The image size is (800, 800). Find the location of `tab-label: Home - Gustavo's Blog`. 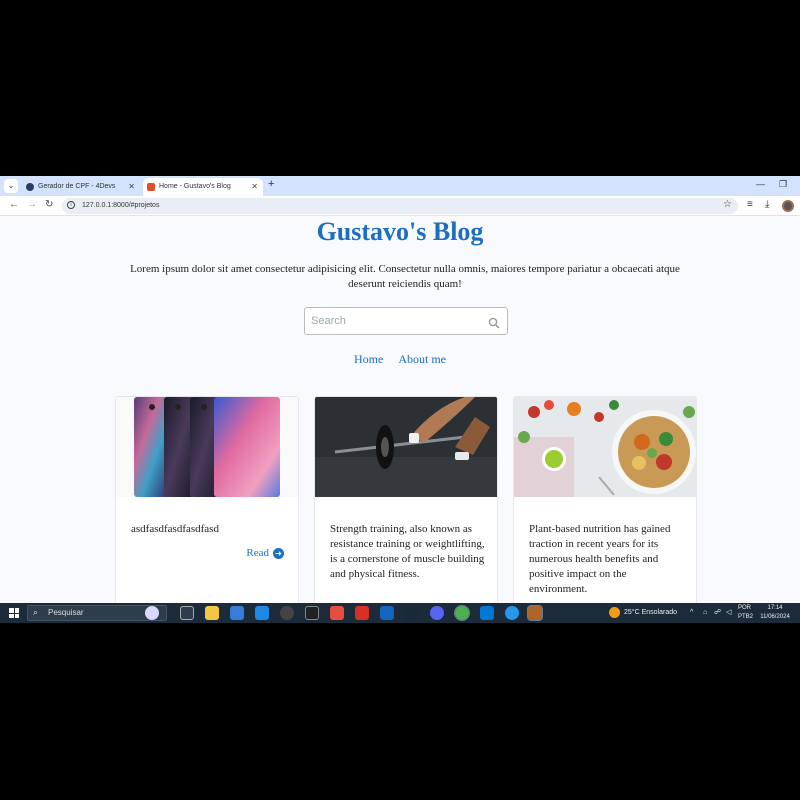

tab-label: Home - Gustavo's Blog is located at coordinates (195, 186).